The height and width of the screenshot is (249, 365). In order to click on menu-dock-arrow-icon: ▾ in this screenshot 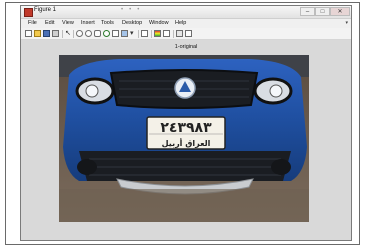, I will do `click(346, 23)`.